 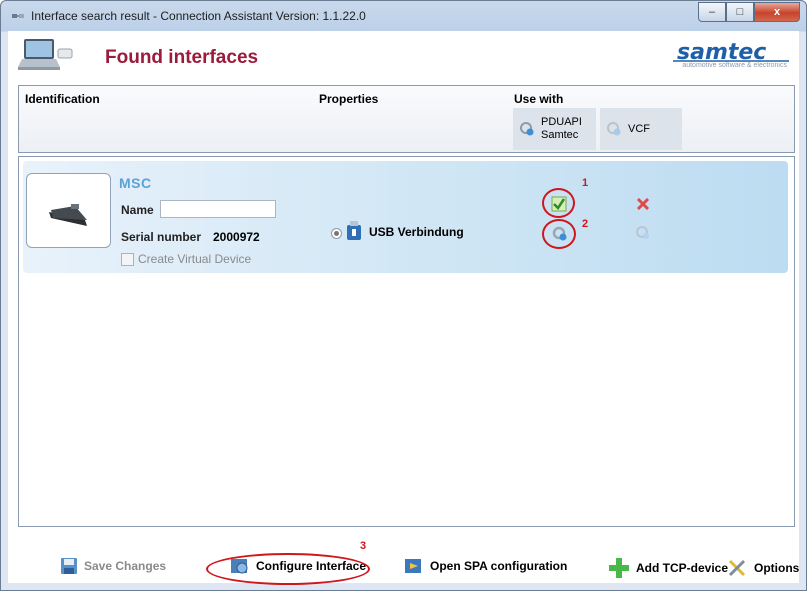 What do you see at coordinates (539, 99) in the screenshot?
I see `col-use-with: Use with` at bounding box center [539, 99].